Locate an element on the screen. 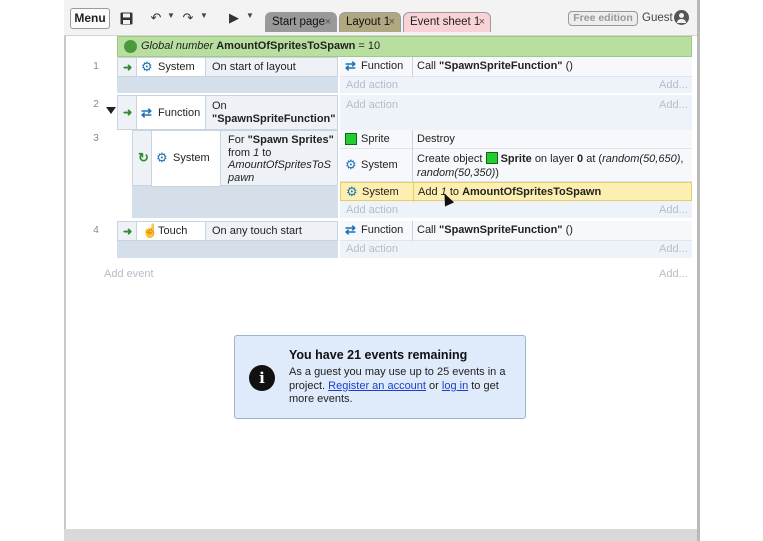  condition-row: ➜ ⚙ System On start of layout is located at coordinates (227, 67).